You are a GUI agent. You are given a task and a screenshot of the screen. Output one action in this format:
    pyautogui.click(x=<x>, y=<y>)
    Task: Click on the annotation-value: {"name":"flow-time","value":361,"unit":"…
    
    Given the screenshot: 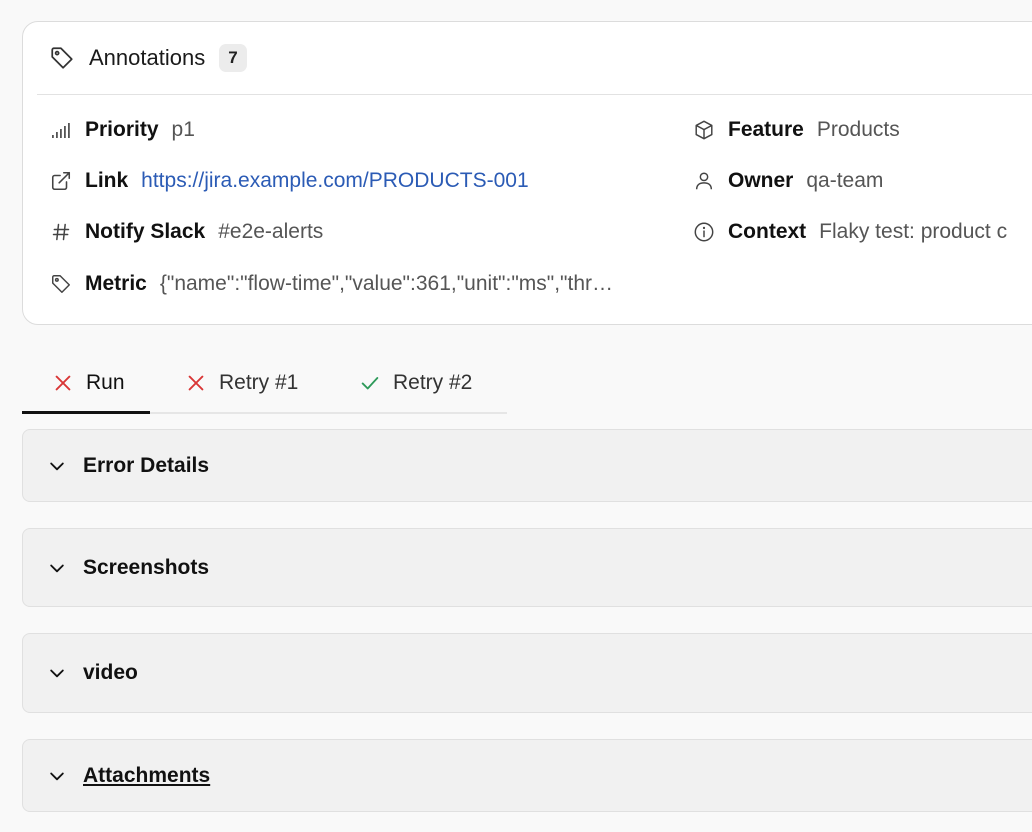 What is the action you would take?
    pyautogui.click(x=386, y=283)
    